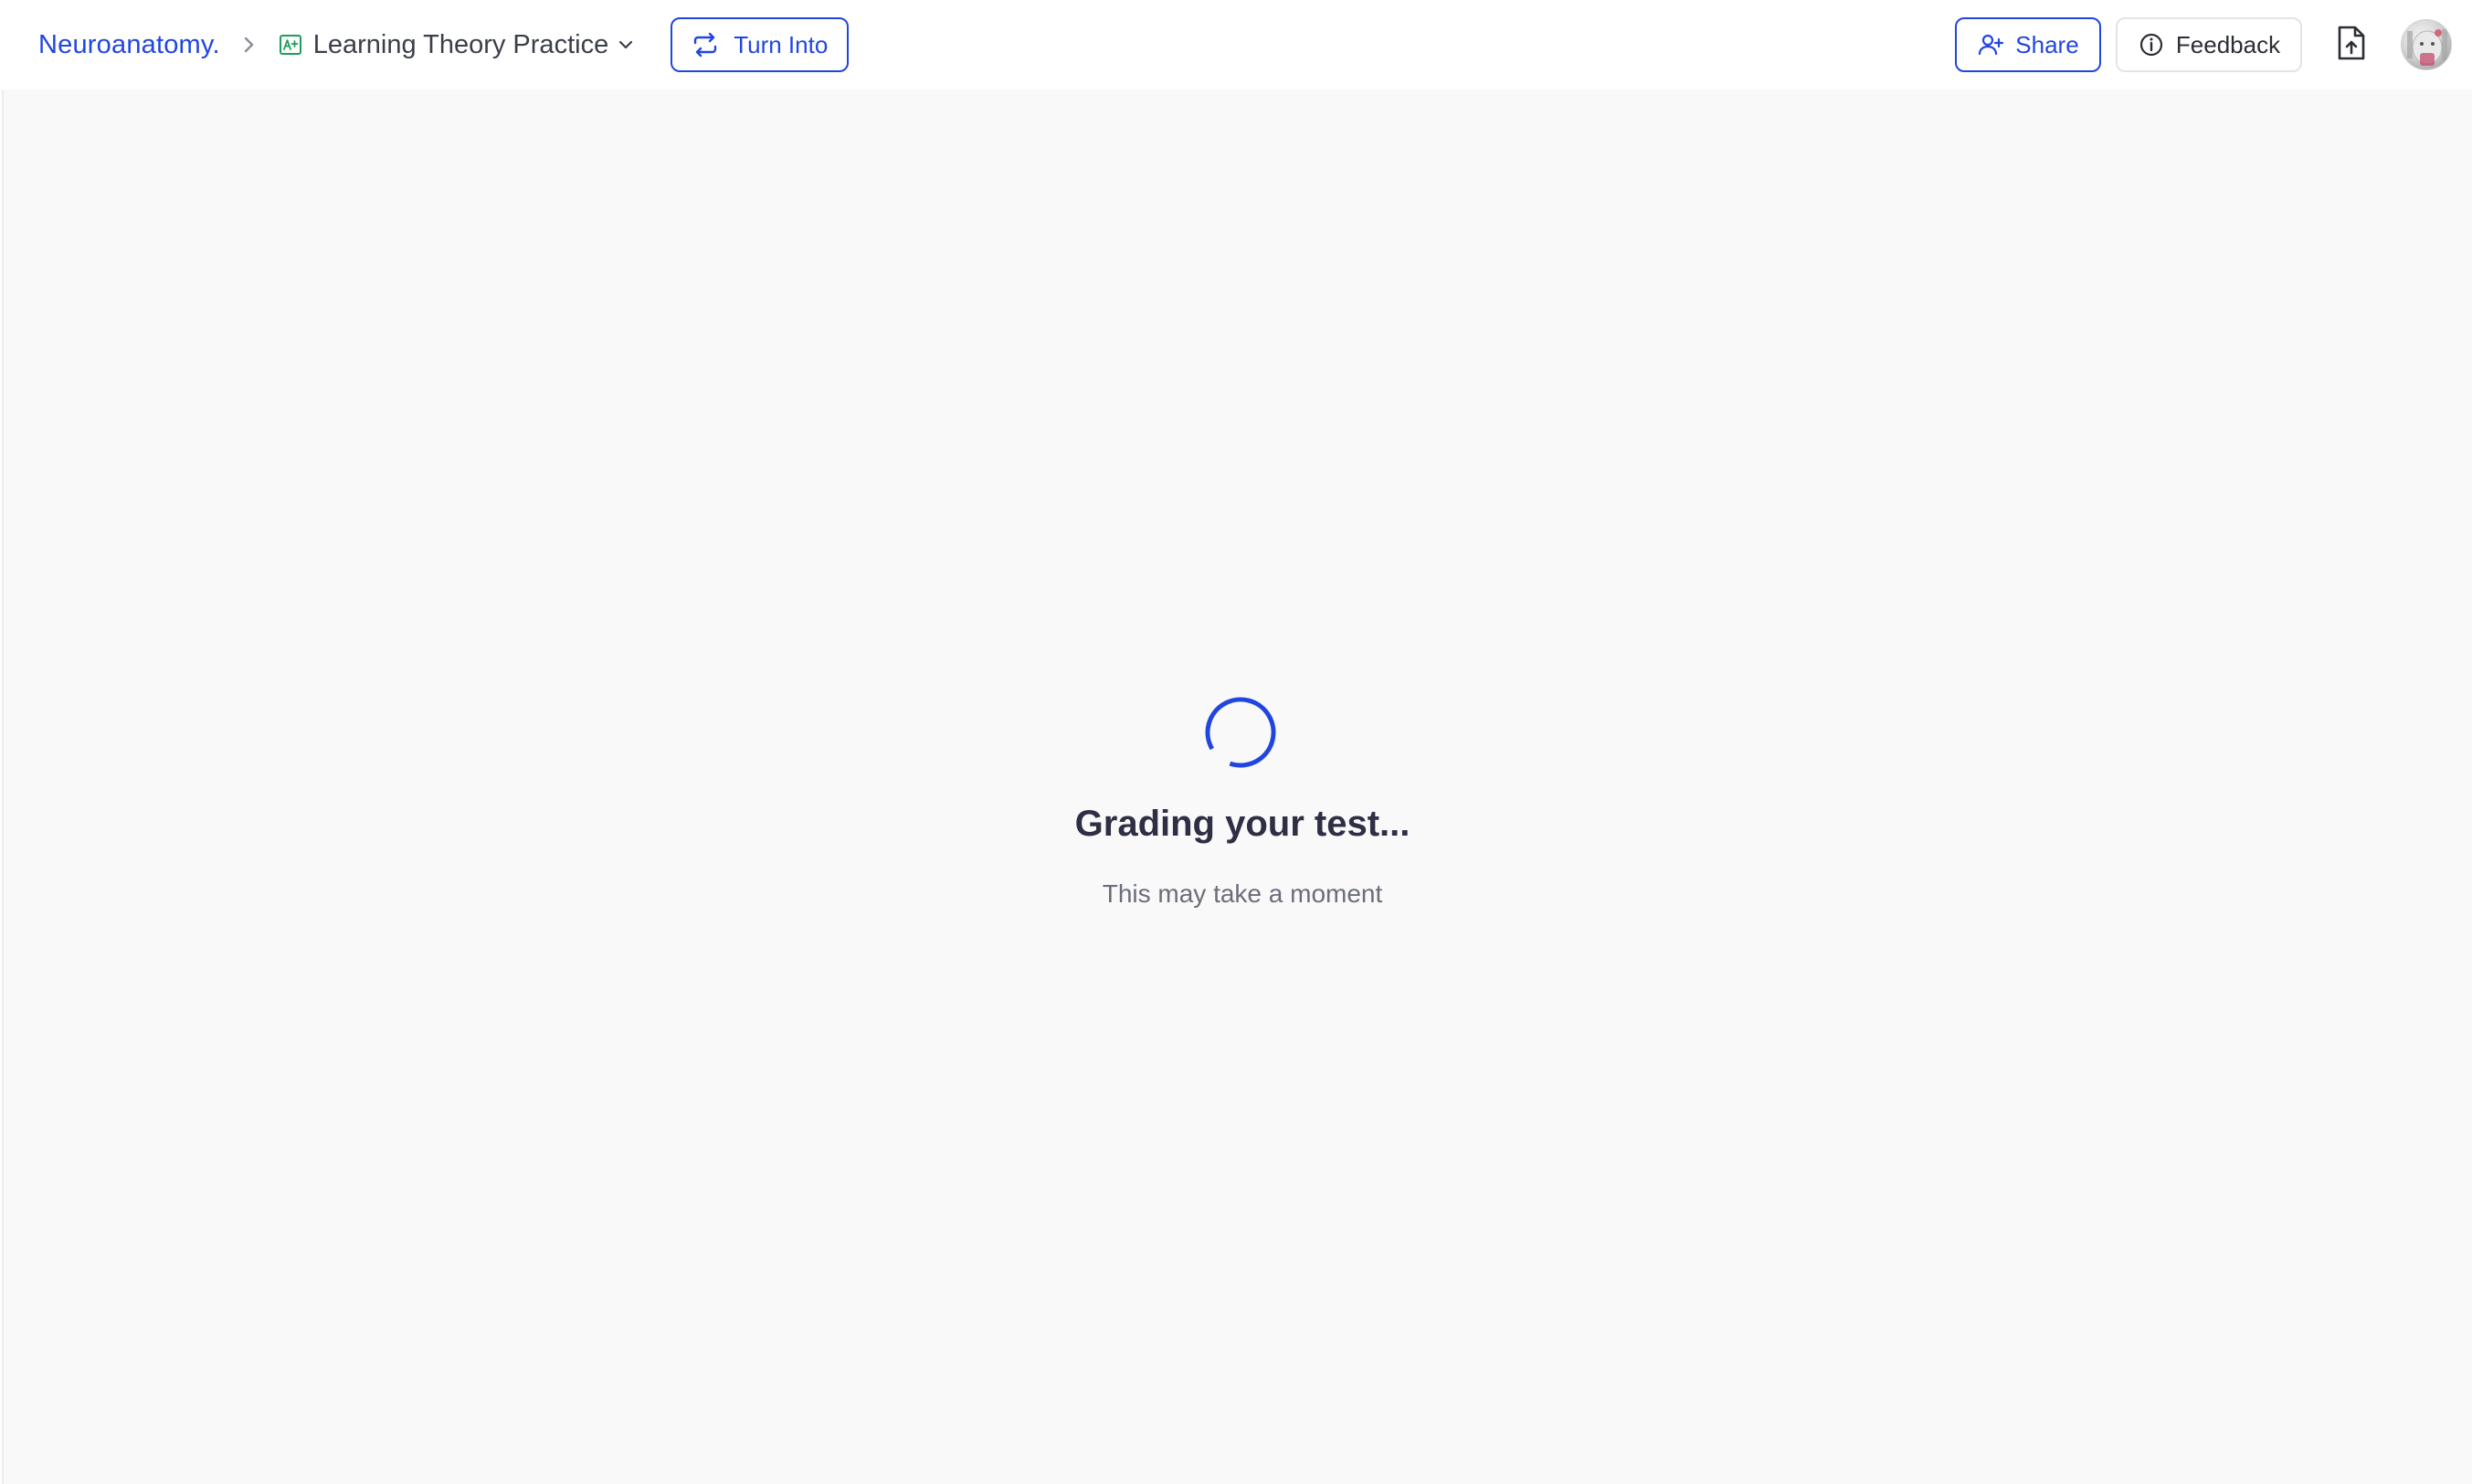 This screenshot has width=2472, height=1484. I want to click on feedback-button: Feedback, so click(2209, 44).